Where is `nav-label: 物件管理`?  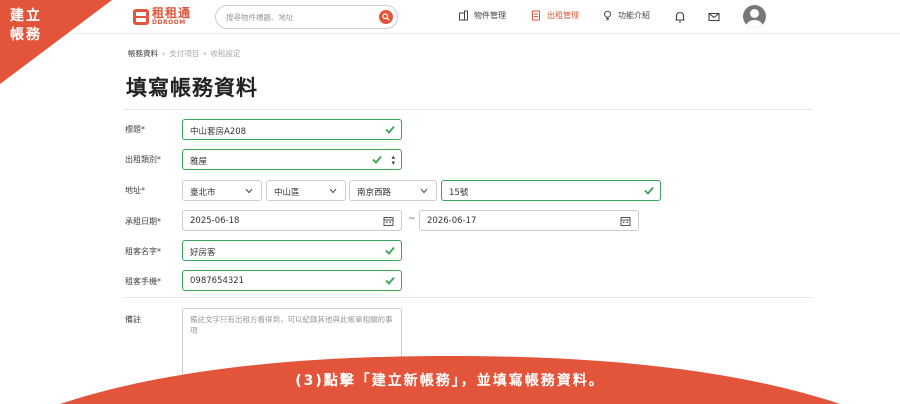 nav-label: 物件管理 is located at coordinates (490, 15).